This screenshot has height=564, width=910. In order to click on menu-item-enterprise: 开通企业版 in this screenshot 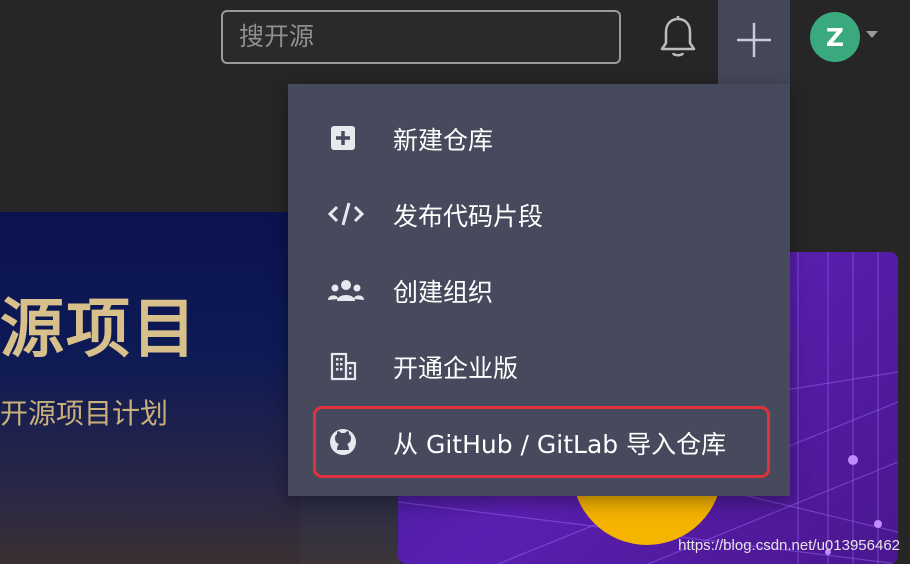, I will do `click(539, 366)`.